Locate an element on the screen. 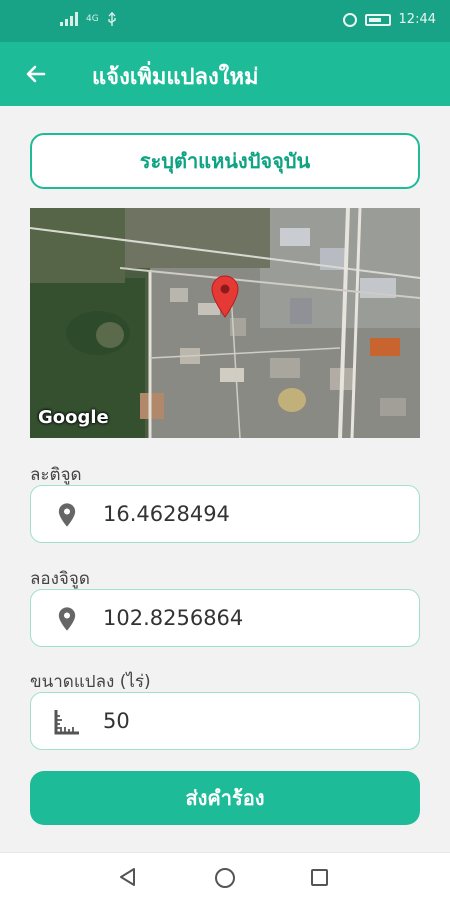 The image size is (450, 900). latitude-field: 16.4628494 is located at coordinates (225, 514).